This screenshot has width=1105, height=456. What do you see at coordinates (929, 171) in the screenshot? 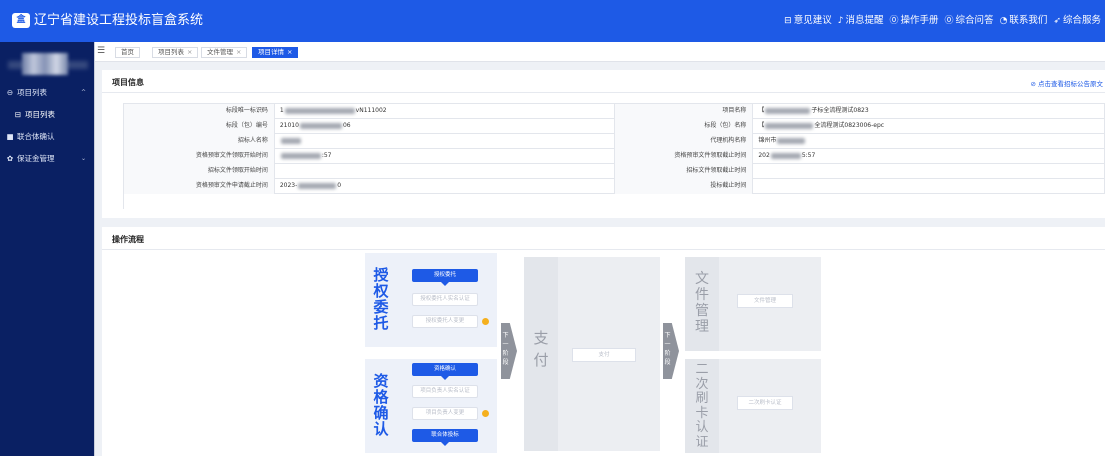
I see `field-value` at bounding box center [929, 171].